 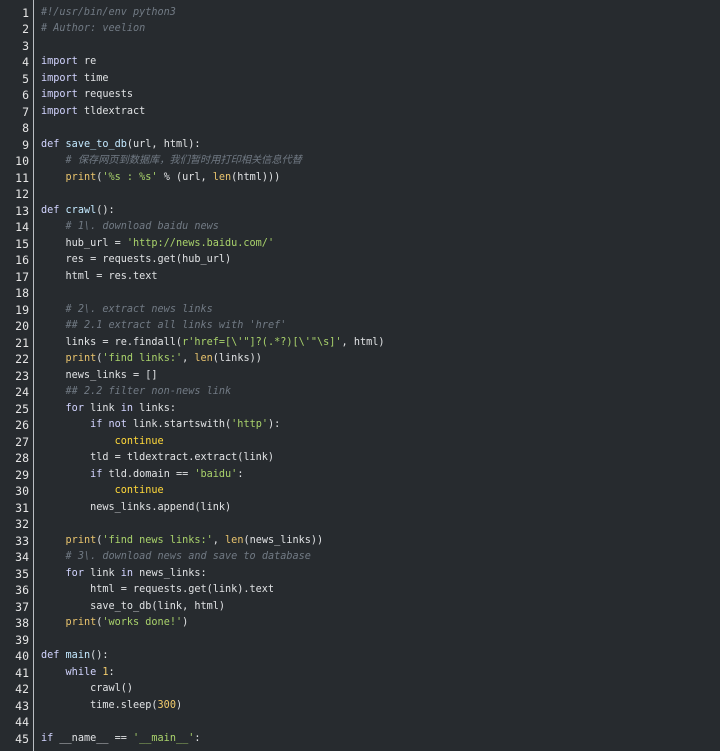 I want to click on code-line: import tldextract, so click(x=93, y=112).